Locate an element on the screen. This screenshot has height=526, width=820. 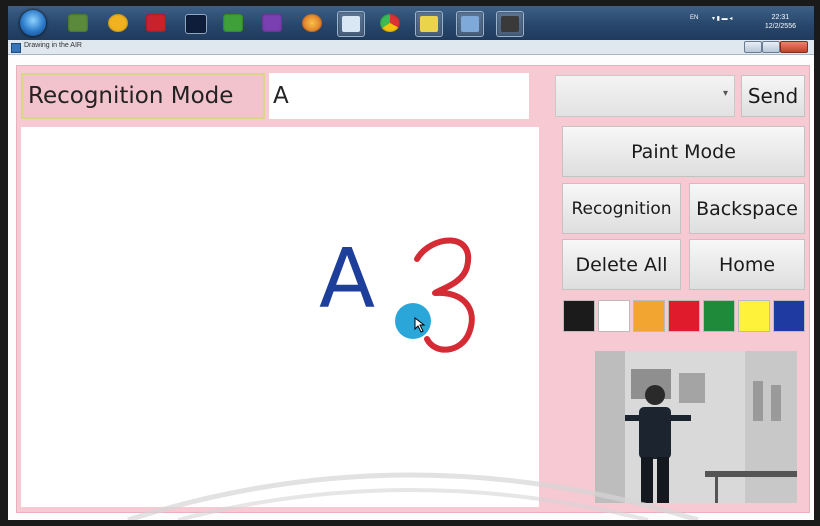
recognition-button: Recognition is located at coordinates (621, 208).